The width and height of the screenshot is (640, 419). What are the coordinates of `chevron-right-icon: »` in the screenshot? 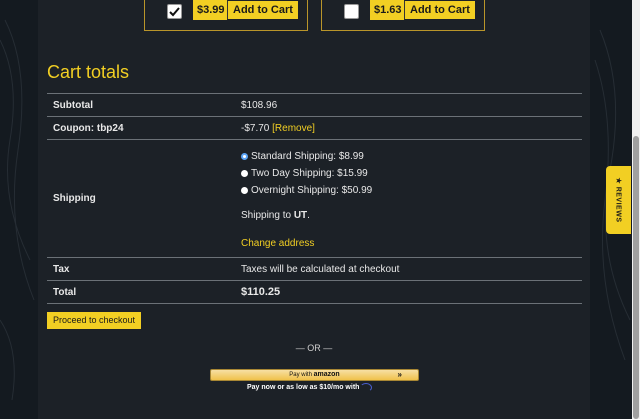 It's located at (399, 374).